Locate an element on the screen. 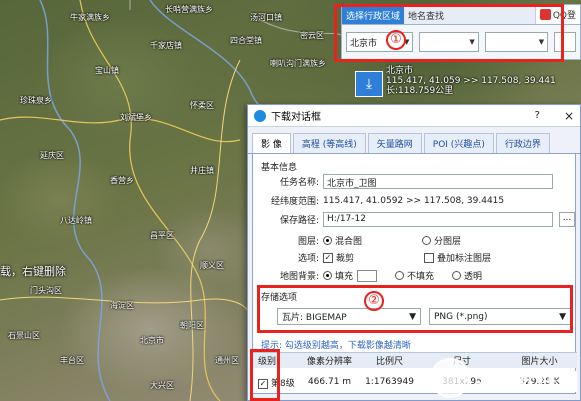 The height and width of the screenshot is (401, 581). map-place-label: 刘斌堡乡 is located at coordinates (136, 117).